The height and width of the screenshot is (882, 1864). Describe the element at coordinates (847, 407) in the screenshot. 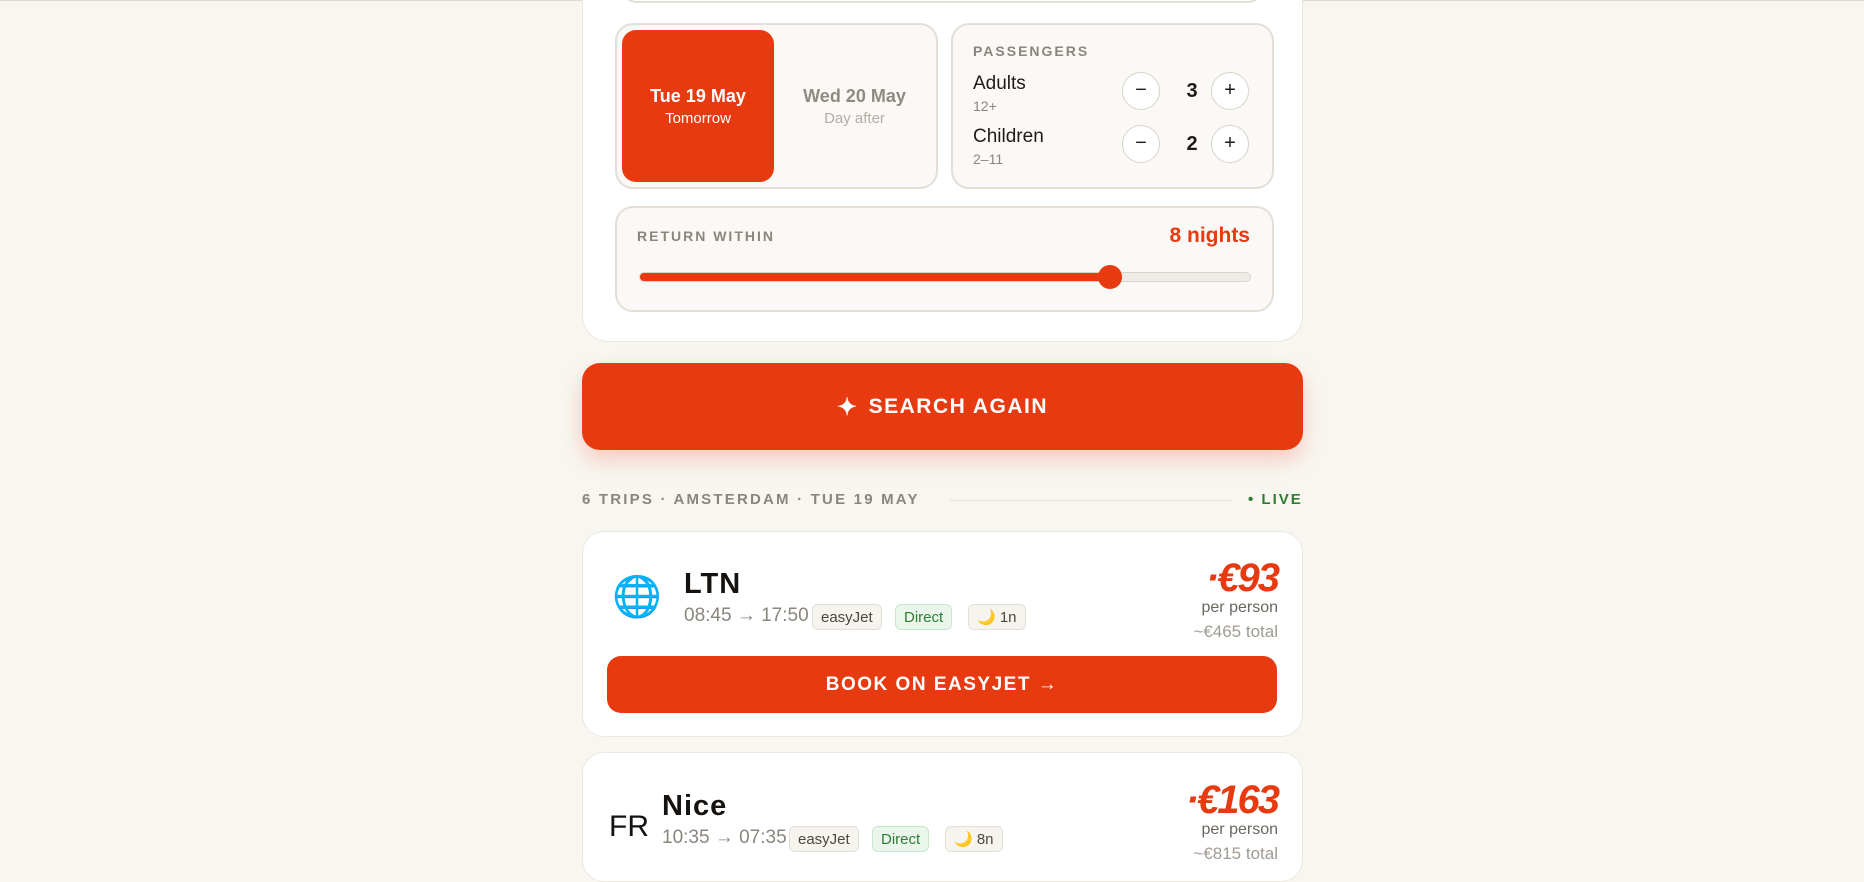

I see `sparkle-icon: ✦` at that location.